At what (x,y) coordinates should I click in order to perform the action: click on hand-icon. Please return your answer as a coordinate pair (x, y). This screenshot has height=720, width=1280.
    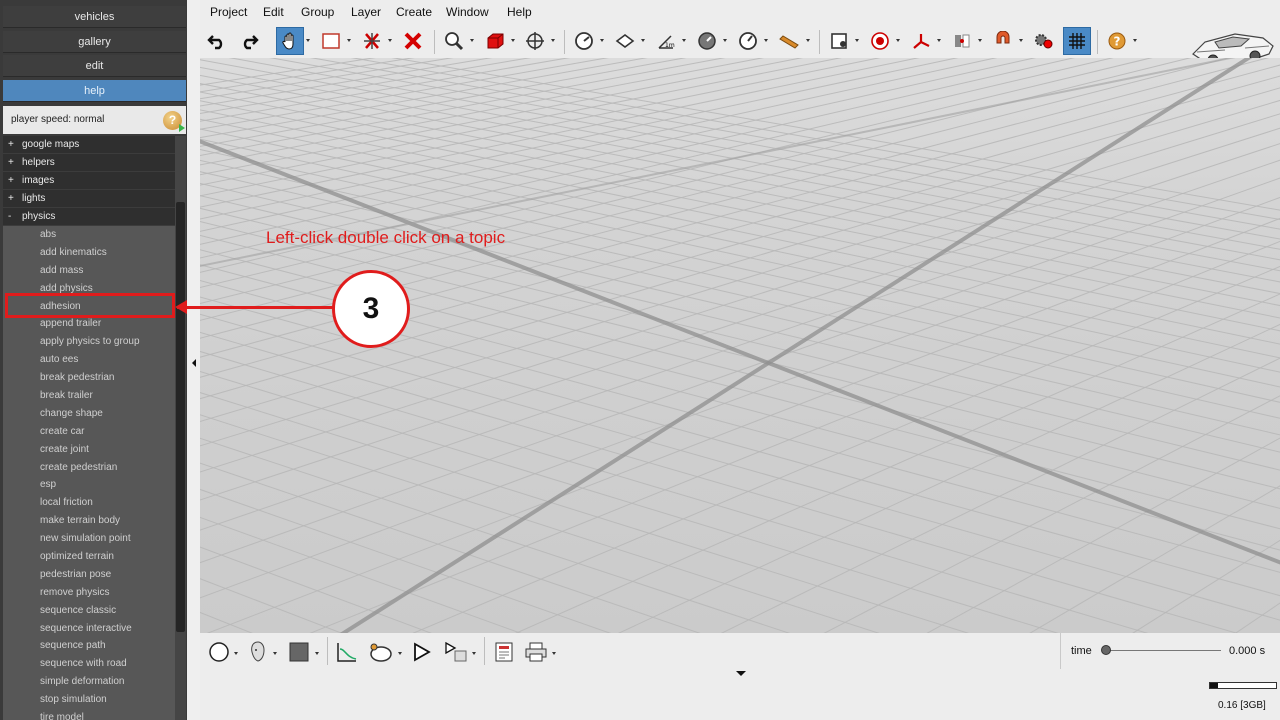
    Looking at the image, I should click on (290, 41).